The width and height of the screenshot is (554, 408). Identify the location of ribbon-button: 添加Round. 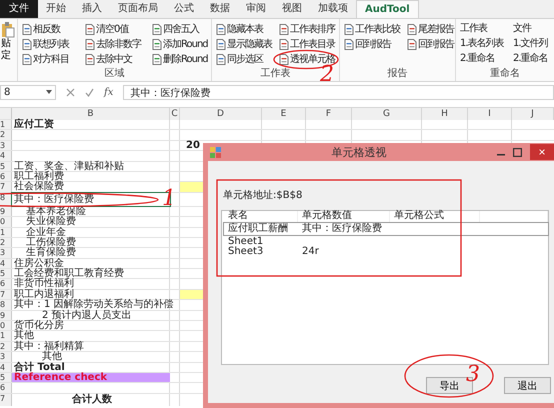
(182, 44).